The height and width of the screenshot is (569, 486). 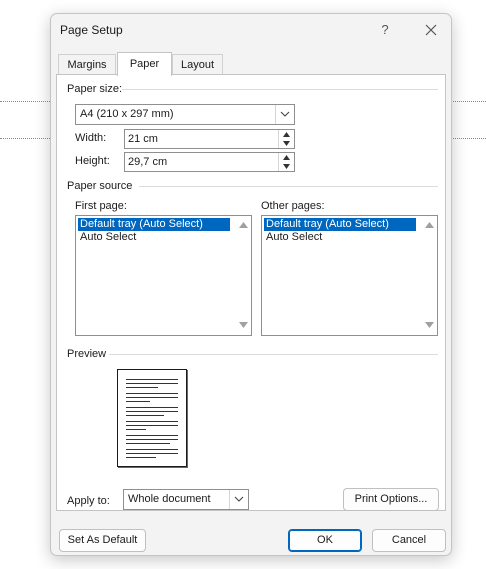 I want to click on other-pages-listbox: Default tray (Auto Select) Auto Select, so click(x=349, y=275).